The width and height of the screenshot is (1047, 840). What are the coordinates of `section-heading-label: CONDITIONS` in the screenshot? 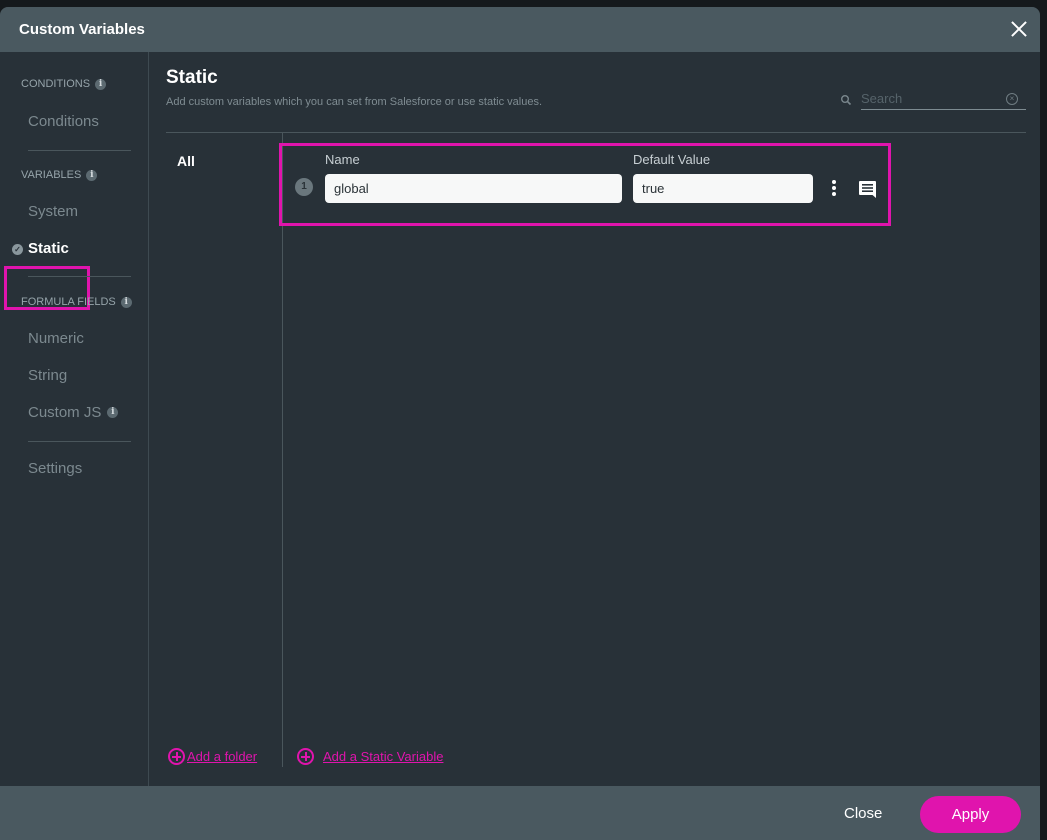 It's located at (56, 84).